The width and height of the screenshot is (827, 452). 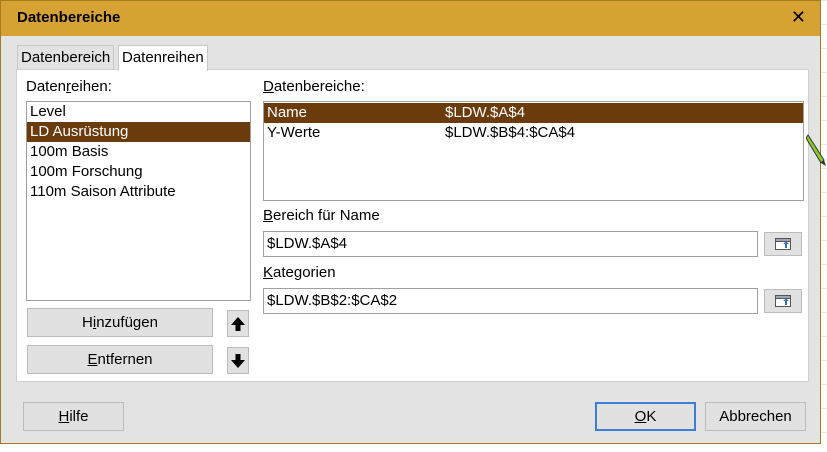 What do you see at coordinates (294, 132) in the screenshot?
I see `range-role: Y-Werte` at bounding box center [294, 132].